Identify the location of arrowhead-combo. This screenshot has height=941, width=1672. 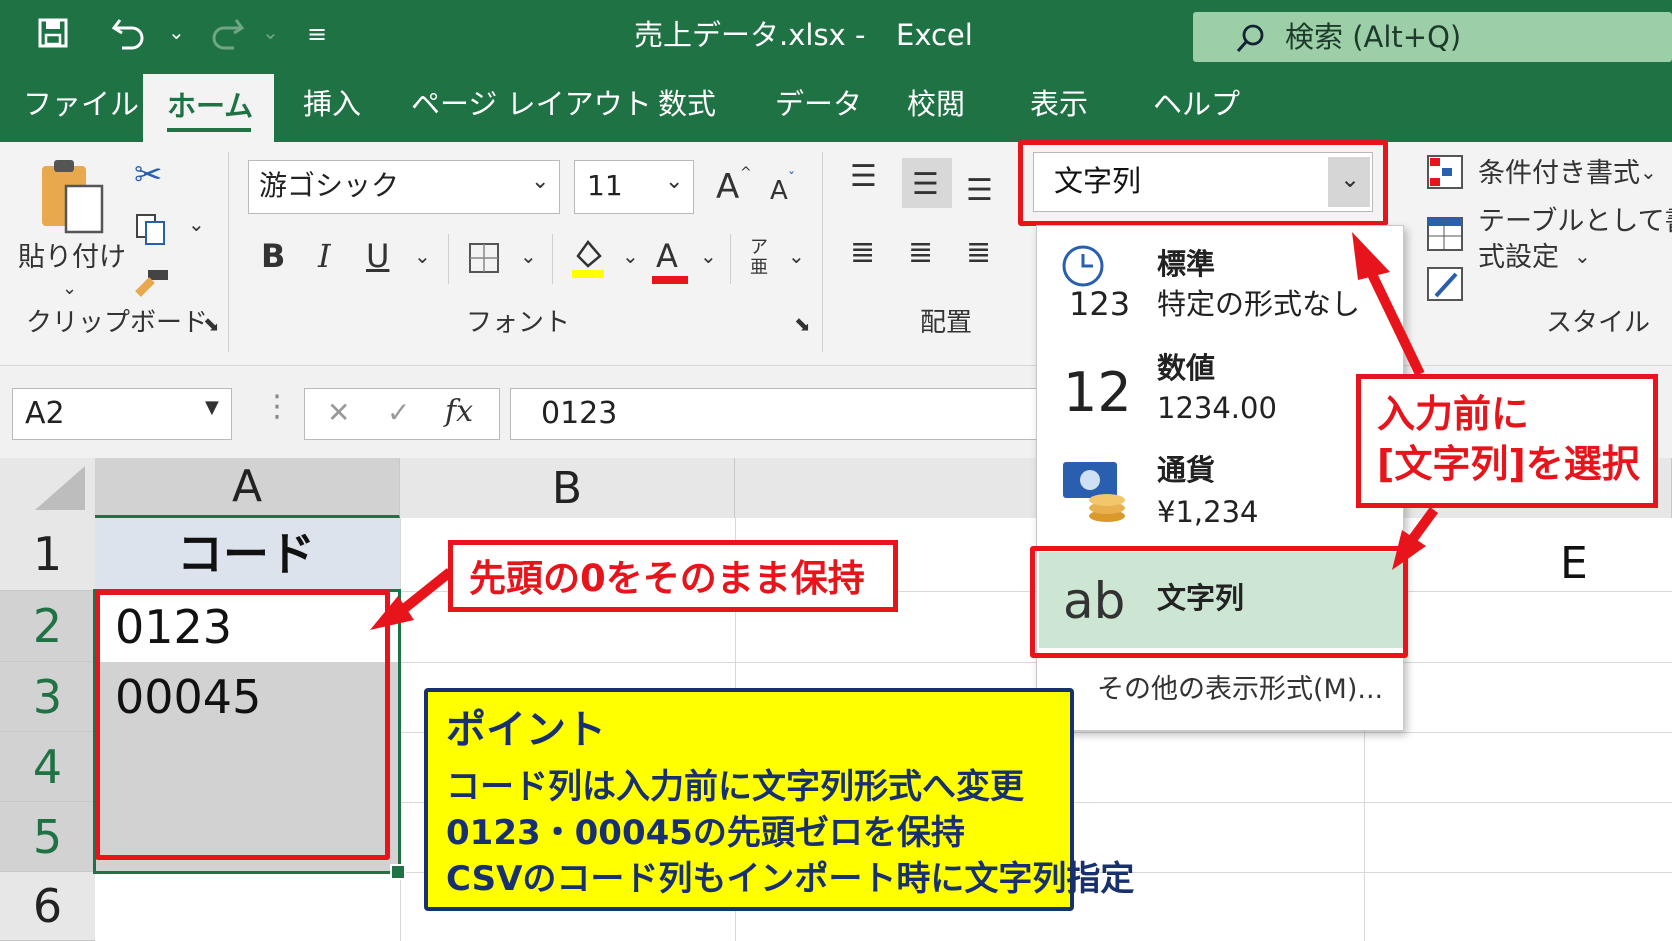
(1371, 256).